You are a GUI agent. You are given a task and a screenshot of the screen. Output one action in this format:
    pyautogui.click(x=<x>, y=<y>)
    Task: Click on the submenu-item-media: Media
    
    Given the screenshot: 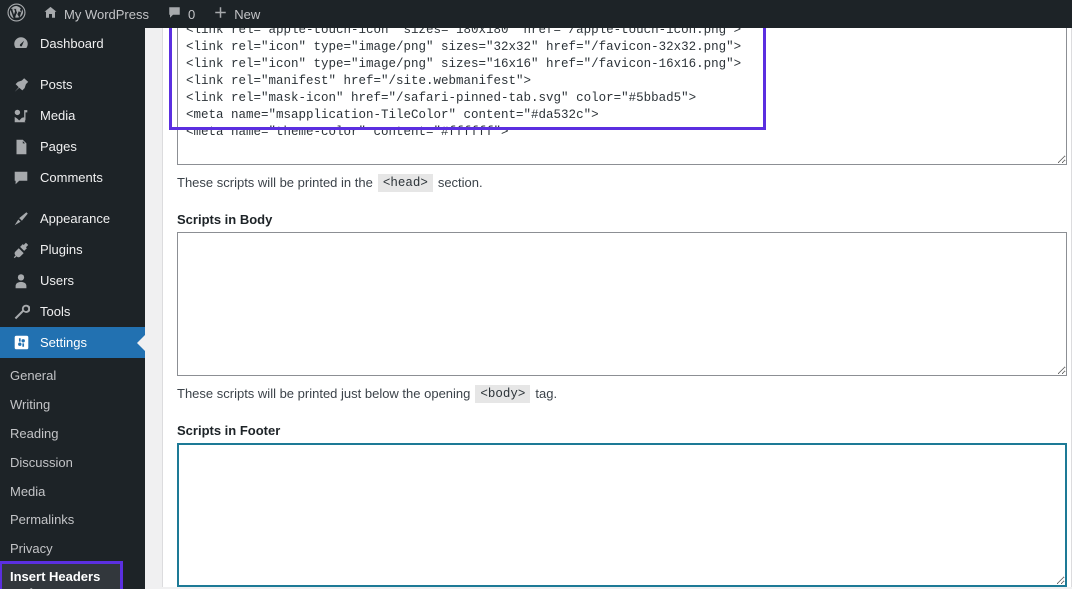 What is the action you would take?
    pyautogui.click(x=72, y=492)
    